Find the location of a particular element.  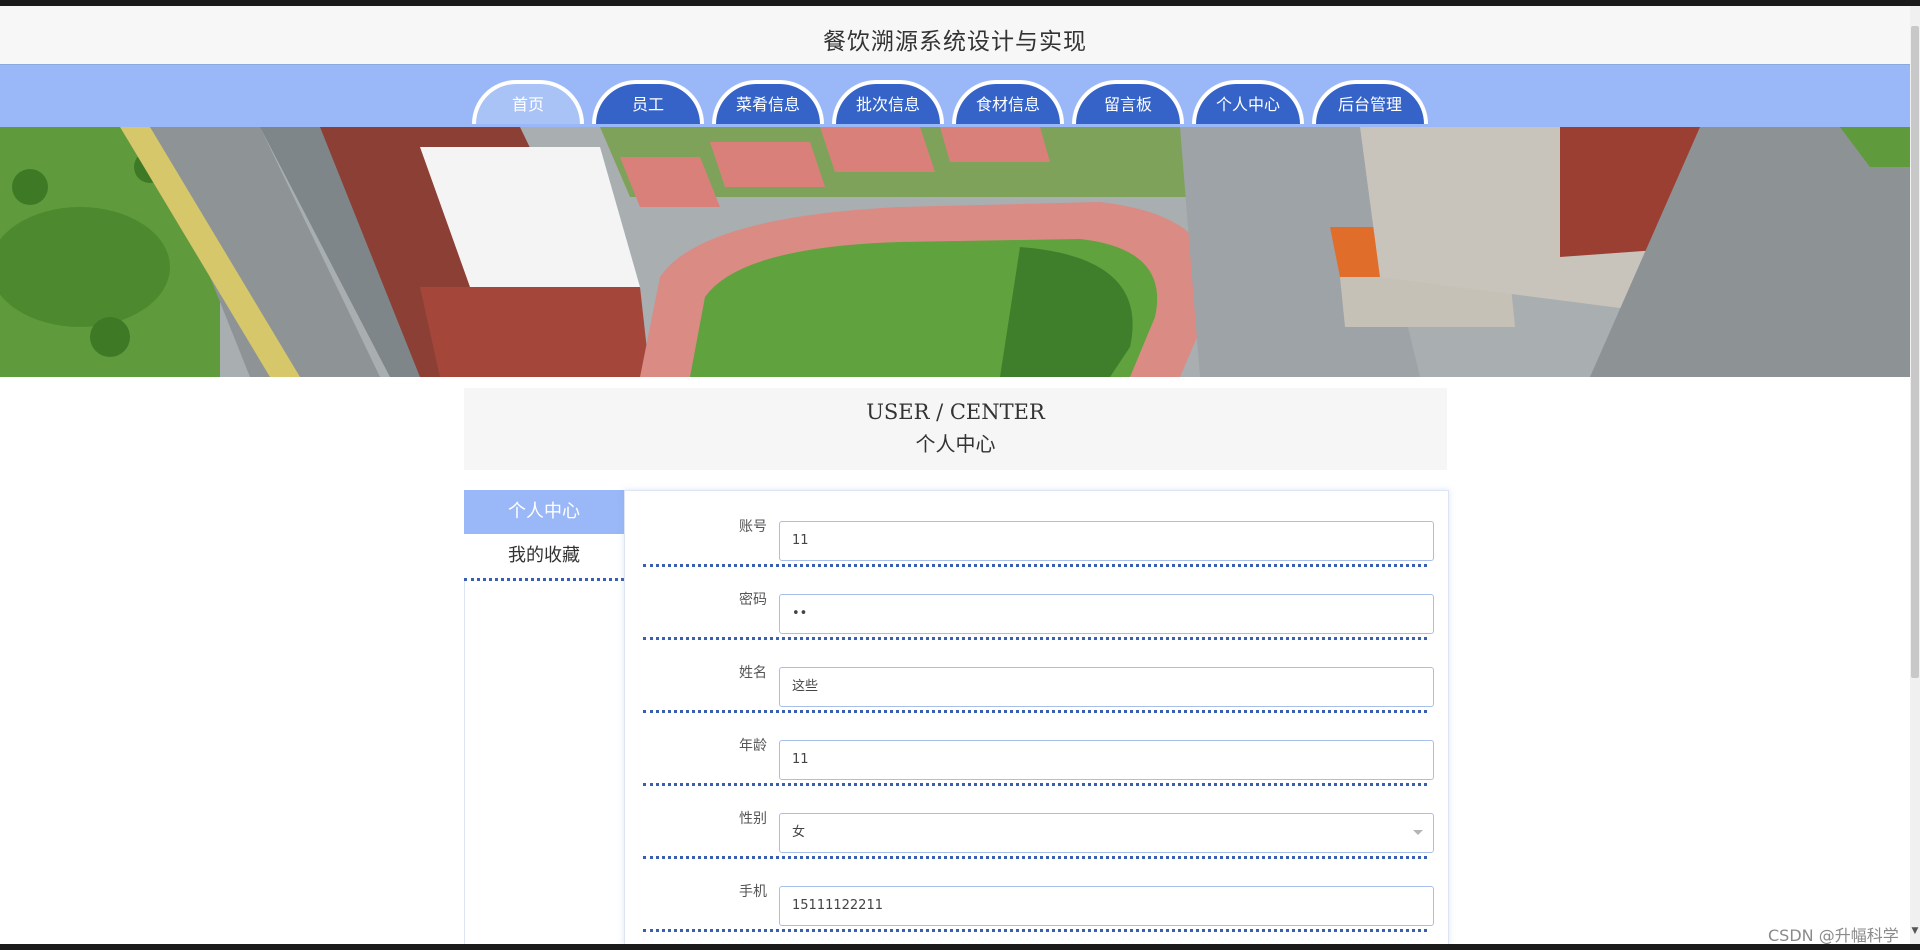

form-row-phone: 手机 15111122211 is located at coordinates (1038, 894).